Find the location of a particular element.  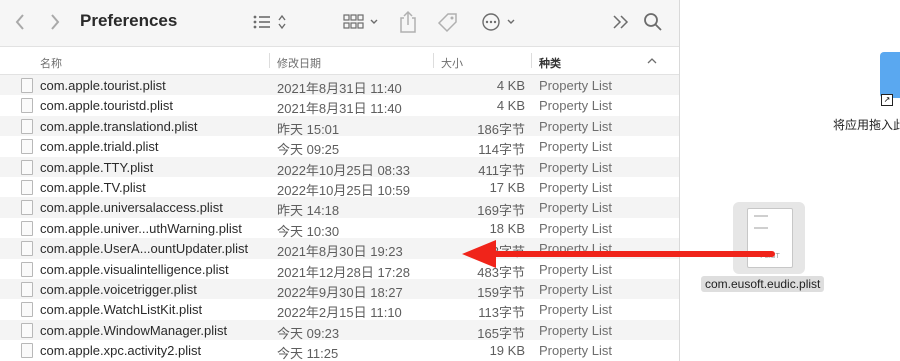

file-date: 2022年2月15日 11:10 is located at coordinates (339, 313).